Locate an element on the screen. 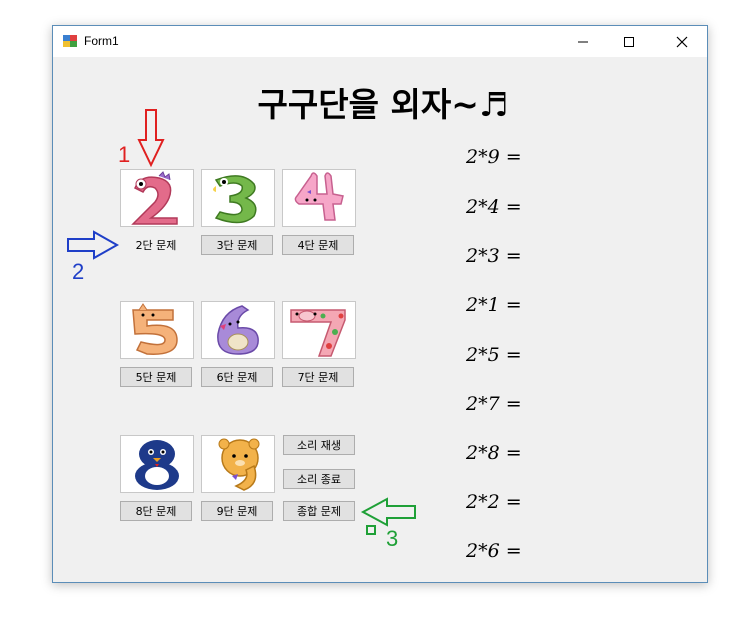 The width and height of the screenshot is (750, 621). green-dinosaur-3-icon is located at coordinates (238, 198).